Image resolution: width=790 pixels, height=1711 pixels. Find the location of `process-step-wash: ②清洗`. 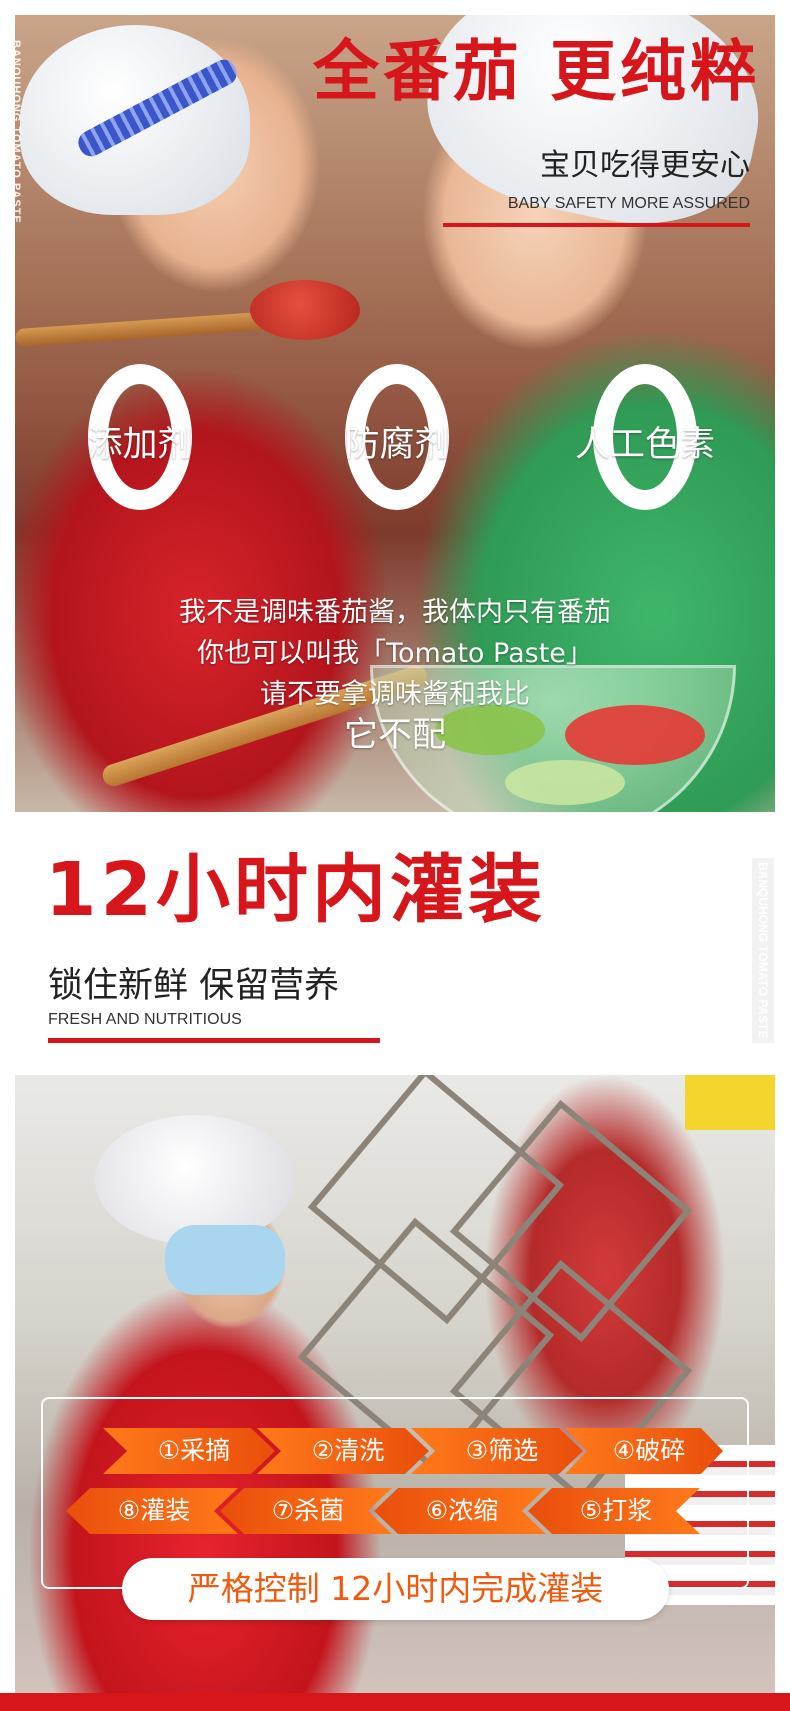

process-step-wash: ②清洗 is located at coordinates (343, 1451).